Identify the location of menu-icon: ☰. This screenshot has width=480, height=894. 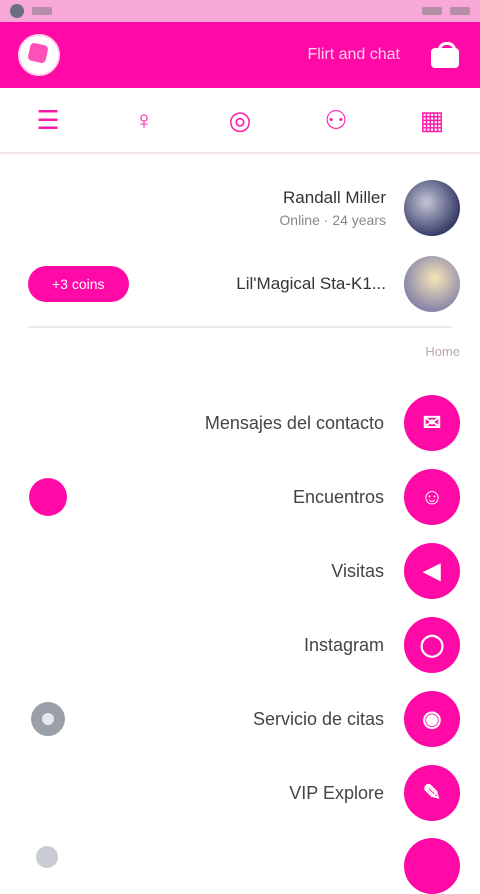
(48, 119).